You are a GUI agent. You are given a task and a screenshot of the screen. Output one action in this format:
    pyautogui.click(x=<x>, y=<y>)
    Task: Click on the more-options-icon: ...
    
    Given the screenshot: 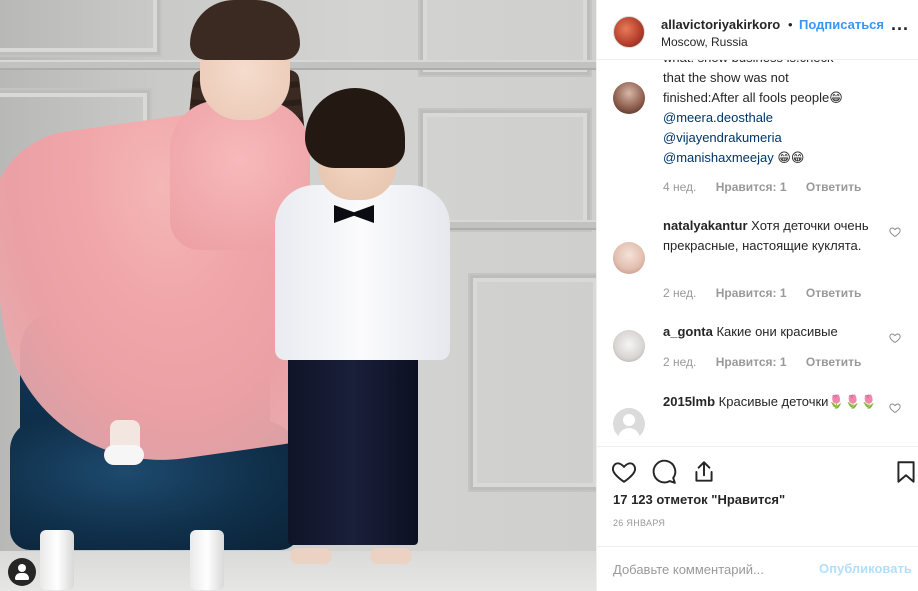 What is the action you would take?
    pyautogui.click(x=900, y=24)
    